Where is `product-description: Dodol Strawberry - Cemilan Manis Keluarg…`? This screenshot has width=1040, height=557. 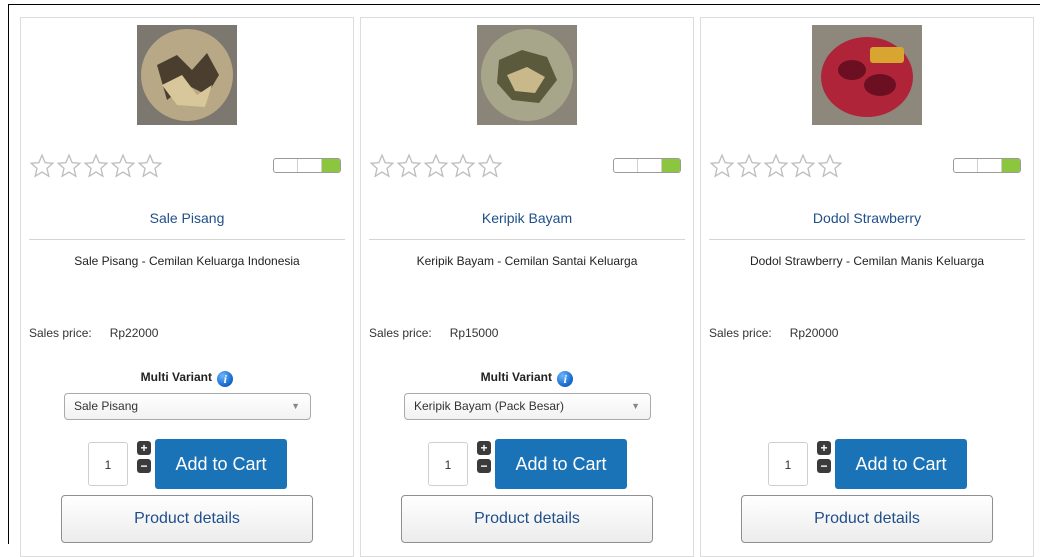 product-description: Dodol Strawberry - Cemilan Manis Keluarg… is located at coordinates (867, 261).